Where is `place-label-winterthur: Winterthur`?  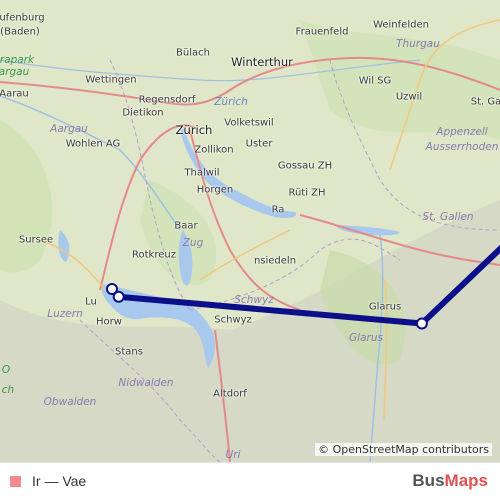 place-label-winterthur: Winterthur is located at coordinates (262, 62).